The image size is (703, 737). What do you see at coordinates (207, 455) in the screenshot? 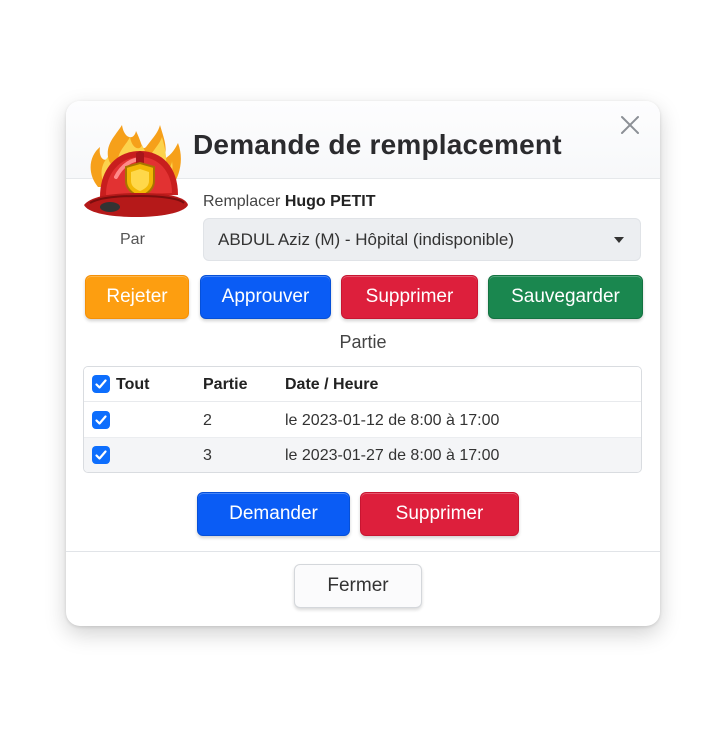
I see `row-partie: 3` at bounding box center [207, 455].